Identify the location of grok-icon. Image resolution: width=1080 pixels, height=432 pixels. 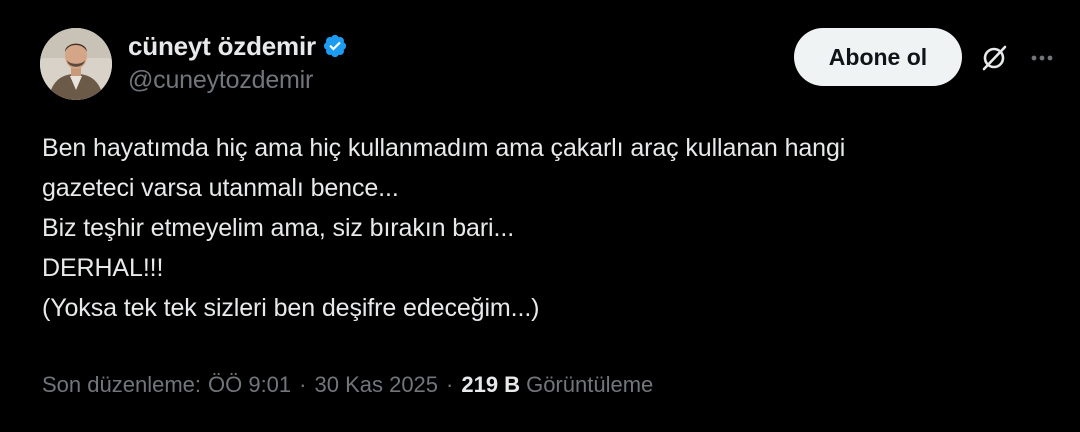
(994, 58).